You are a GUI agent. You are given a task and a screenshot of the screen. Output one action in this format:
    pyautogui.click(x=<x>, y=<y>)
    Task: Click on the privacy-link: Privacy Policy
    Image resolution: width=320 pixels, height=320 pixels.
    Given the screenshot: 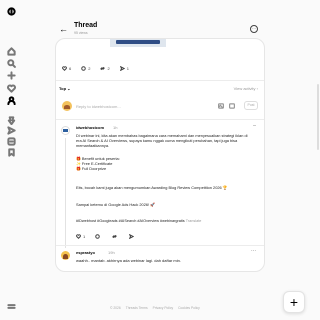 What is the action you would take?
    pyautogui.click(x=163, y=308)
    